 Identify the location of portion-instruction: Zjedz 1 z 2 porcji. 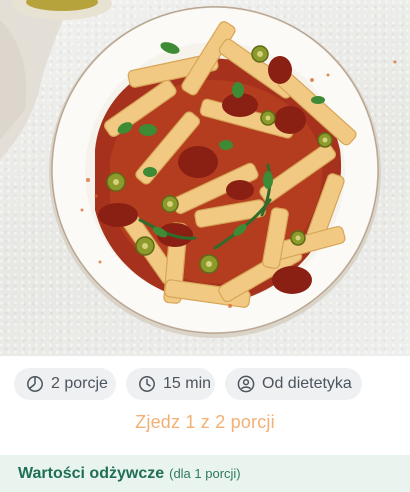
(205, 422).